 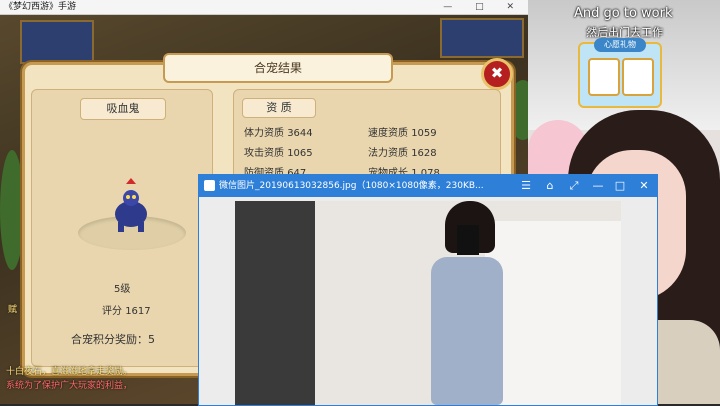 What do you see at coordinates (264, 7) in the screenshot?
I see `game-titlebar: 《梦幻西游》手游 — □ ✕` at bounding box center [264, 7].